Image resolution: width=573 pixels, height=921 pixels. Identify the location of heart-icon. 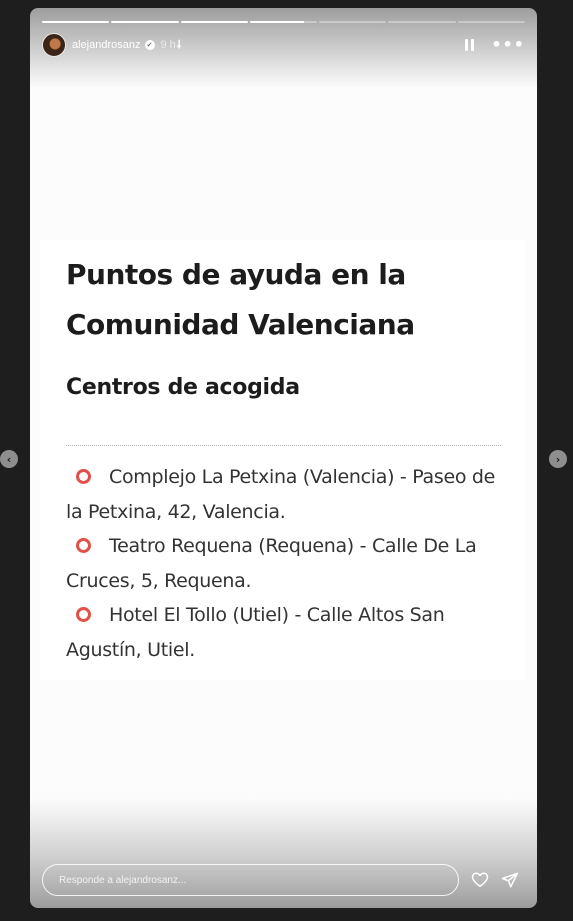
(480, 880).